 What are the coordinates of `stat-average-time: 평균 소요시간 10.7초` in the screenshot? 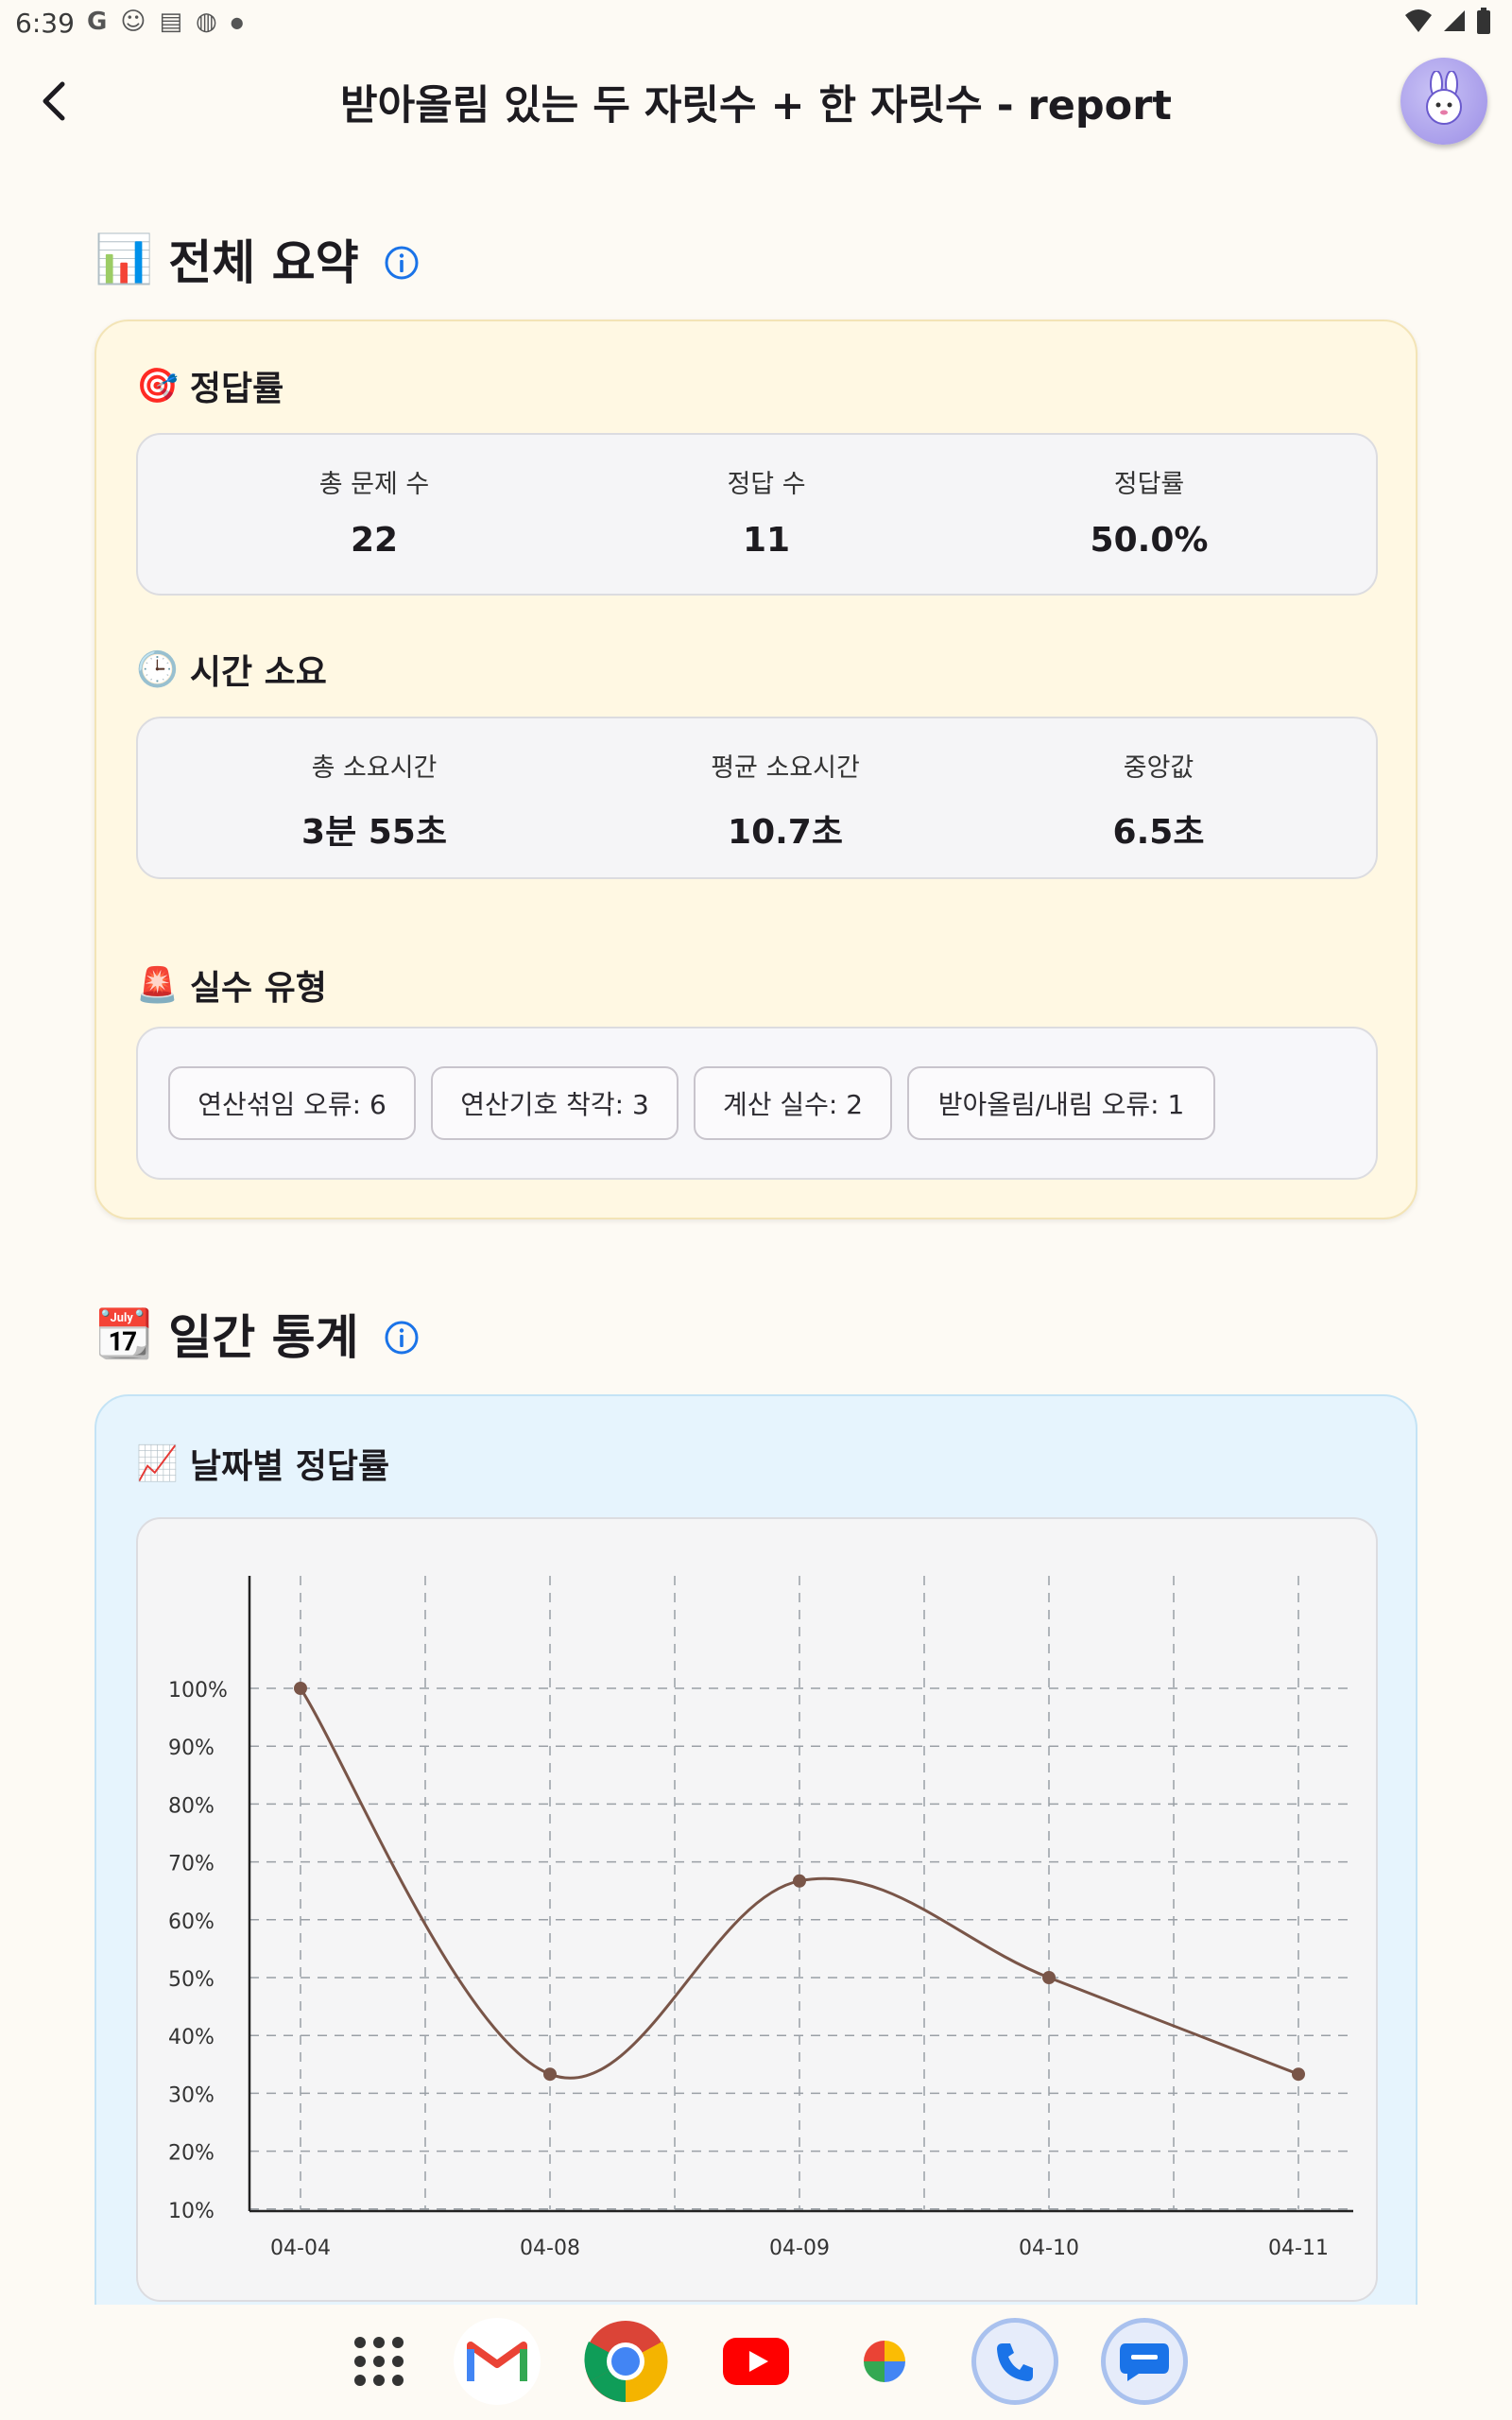 It's located at (785, 800).